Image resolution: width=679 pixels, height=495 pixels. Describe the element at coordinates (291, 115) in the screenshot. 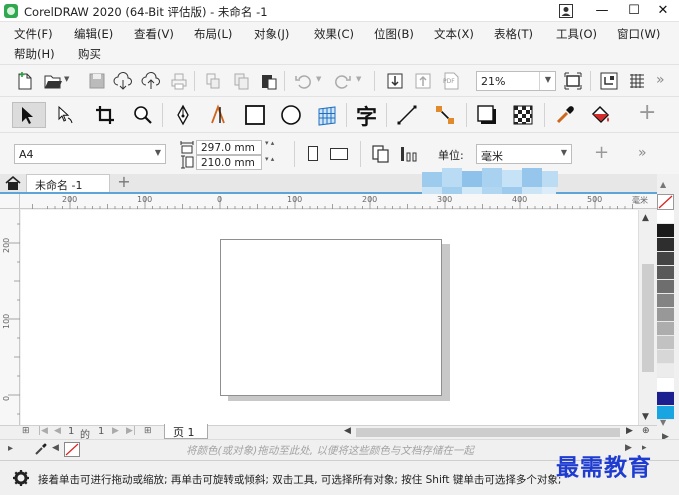

I see `ellipse-tool-icon` at that location.